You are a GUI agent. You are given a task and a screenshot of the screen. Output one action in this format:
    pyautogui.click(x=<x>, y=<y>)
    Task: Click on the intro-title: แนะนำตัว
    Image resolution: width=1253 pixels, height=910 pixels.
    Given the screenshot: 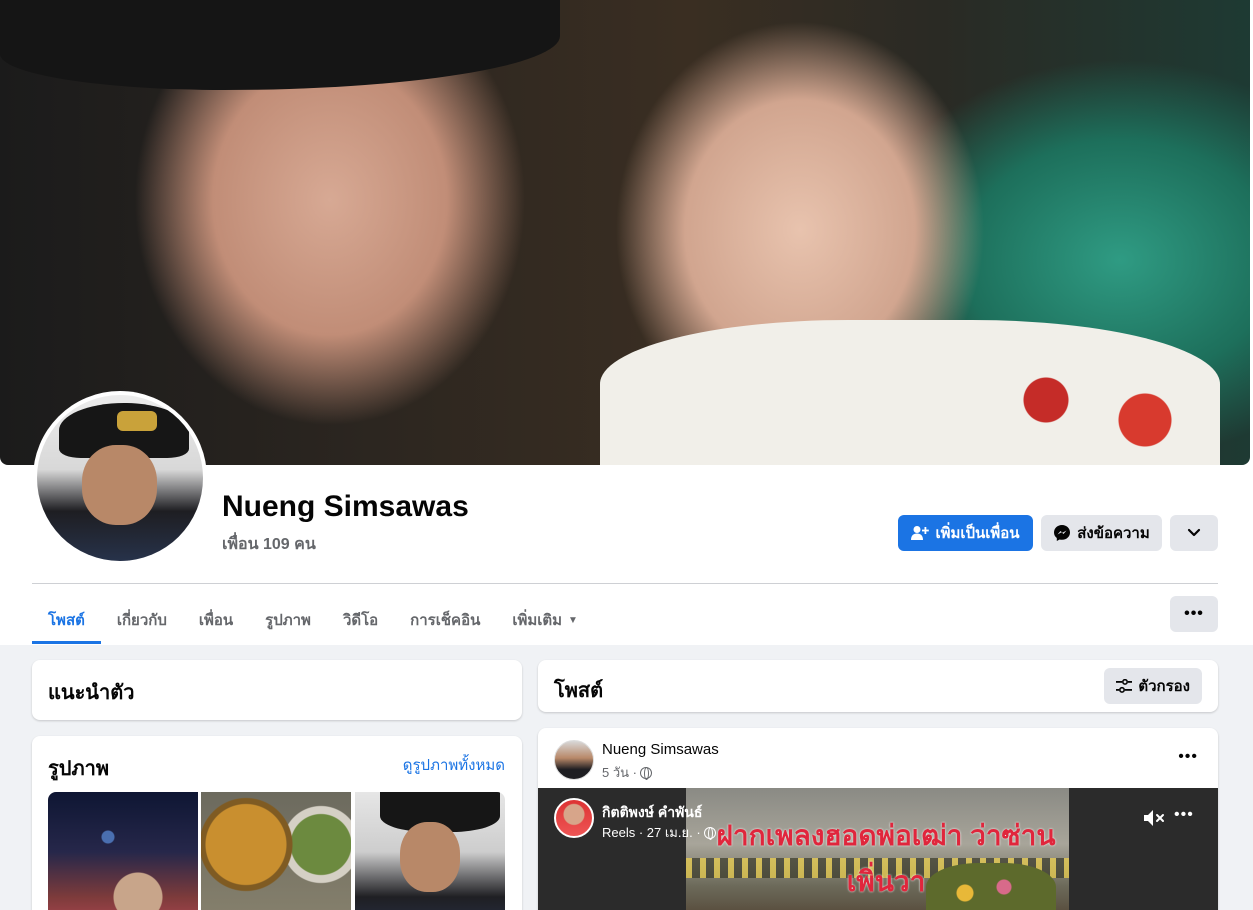 What is the action you would take?
    pyautogui.click(x=91, y=693)
    